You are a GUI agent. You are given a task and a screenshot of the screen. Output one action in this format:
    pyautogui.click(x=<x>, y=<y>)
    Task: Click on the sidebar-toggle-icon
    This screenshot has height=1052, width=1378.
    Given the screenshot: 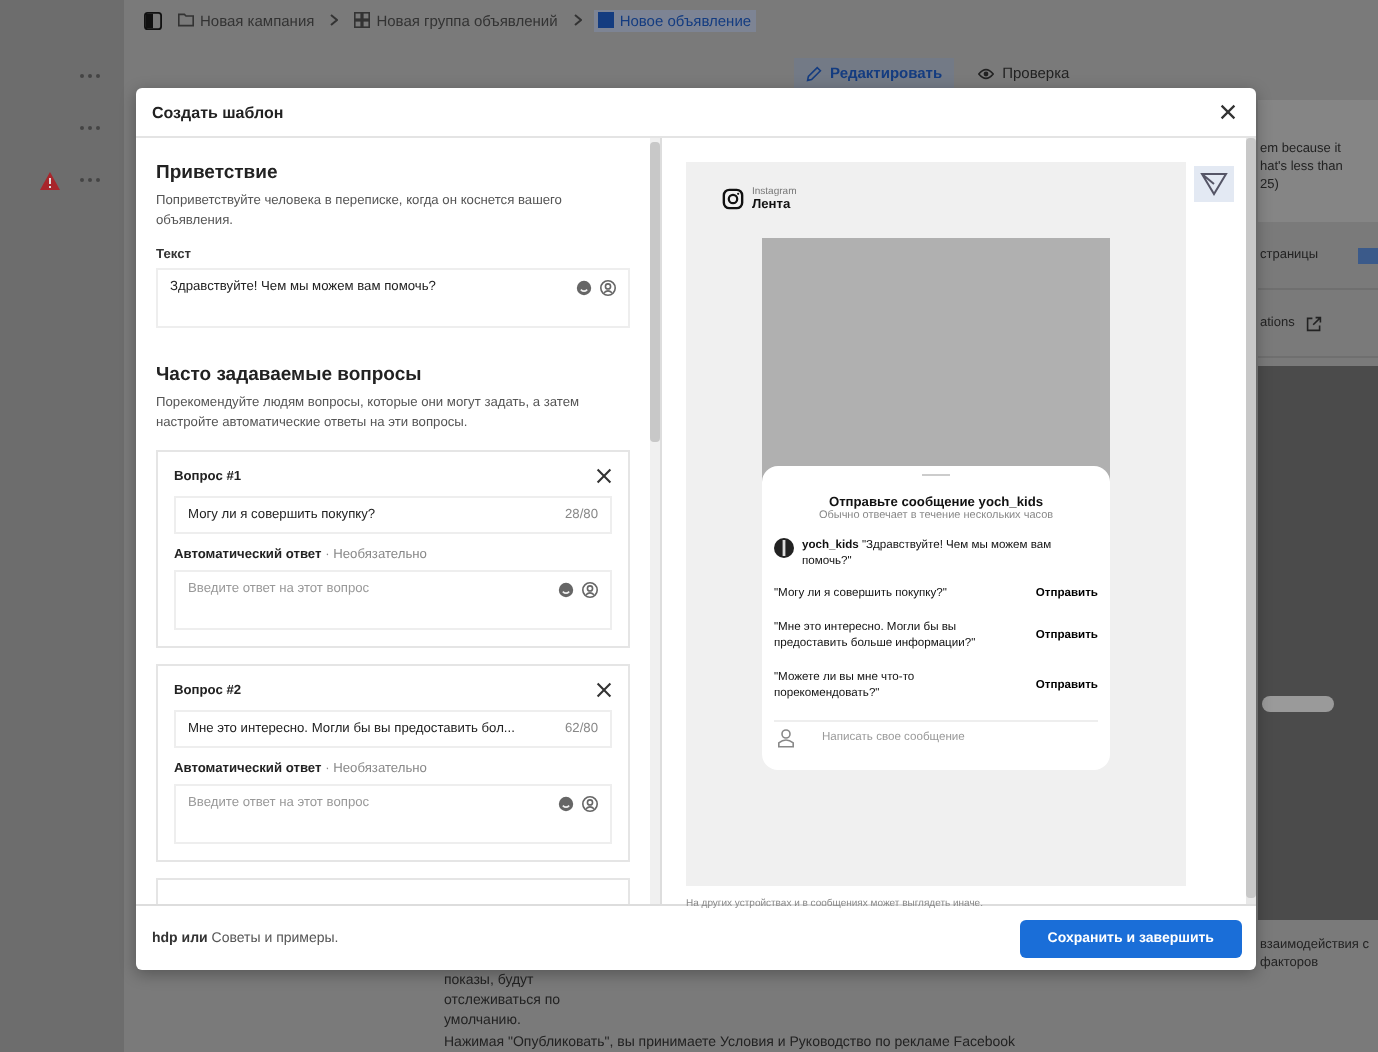 What is the action you would take?
    pyautogui.click(x=153, y=20)
    